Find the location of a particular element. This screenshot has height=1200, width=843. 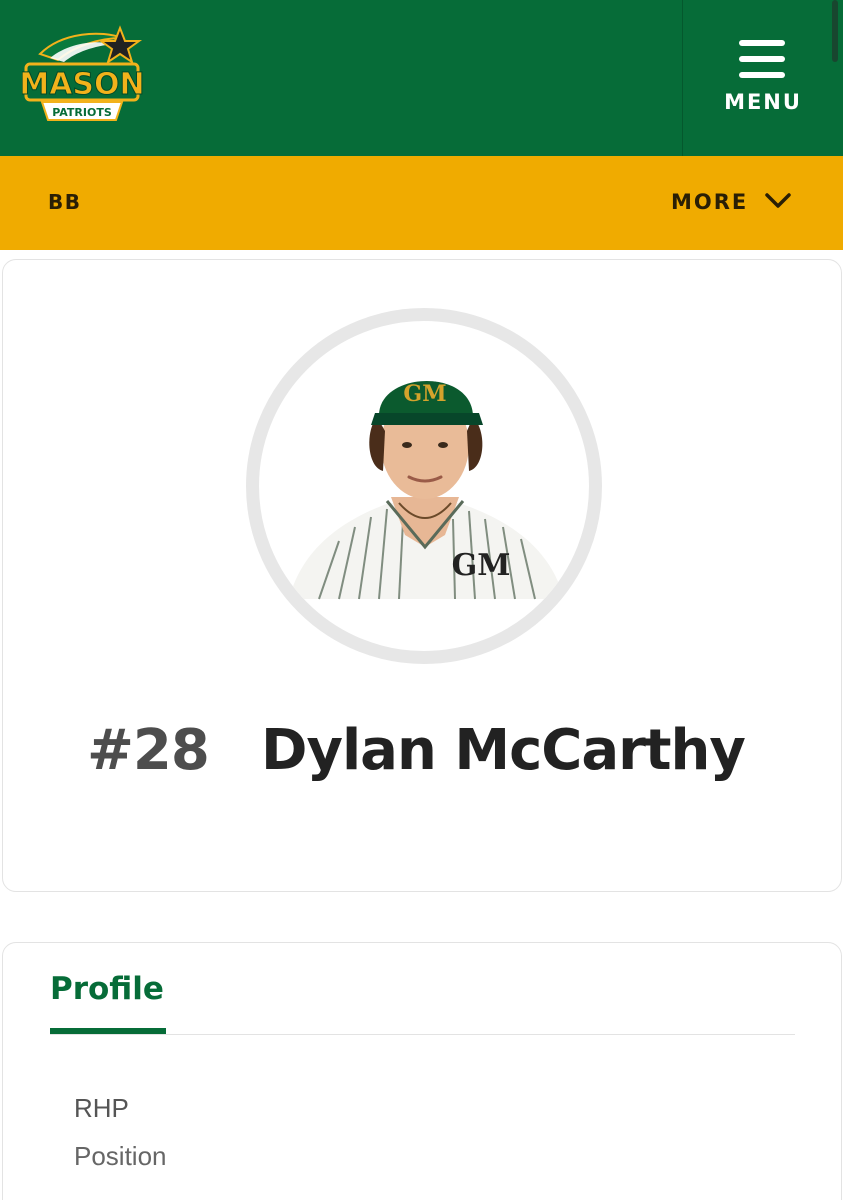

more-label: MORE is located at coordinates (710, 202).